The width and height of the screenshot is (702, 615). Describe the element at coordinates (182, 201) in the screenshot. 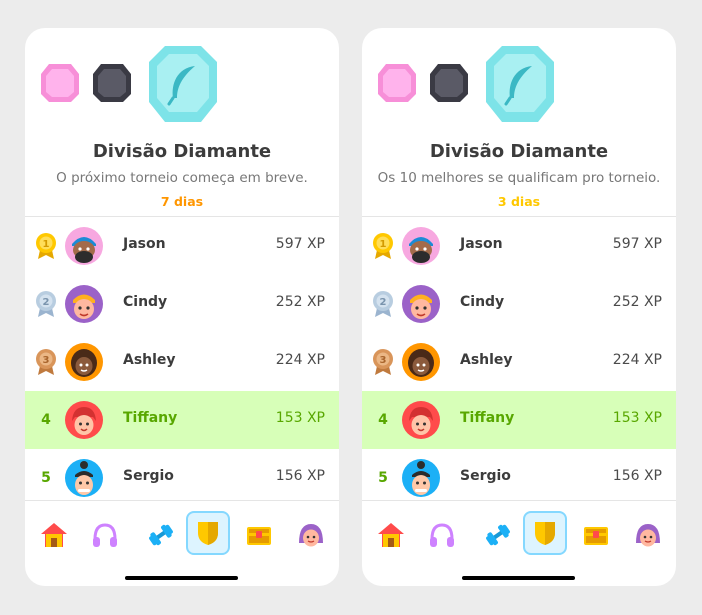

I see `days-remaining: 7 dias` at that location.